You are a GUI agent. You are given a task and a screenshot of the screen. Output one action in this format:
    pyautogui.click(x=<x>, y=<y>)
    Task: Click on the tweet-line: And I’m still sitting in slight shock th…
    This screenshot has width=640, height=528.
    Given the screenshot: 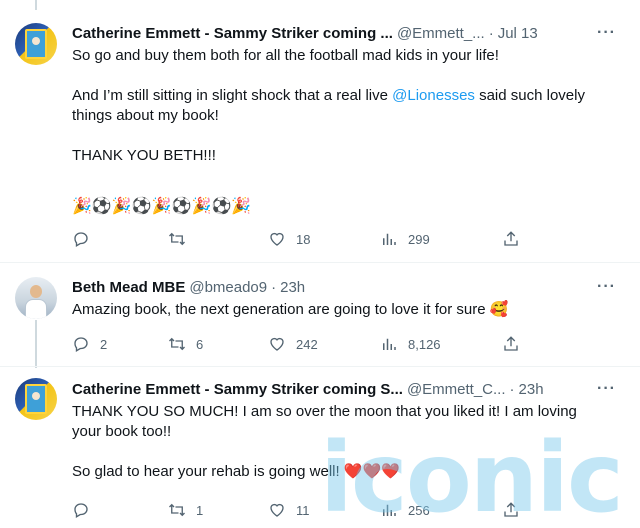 What is the action you would take?
    pyautogui.click(x=337, y=106)
    